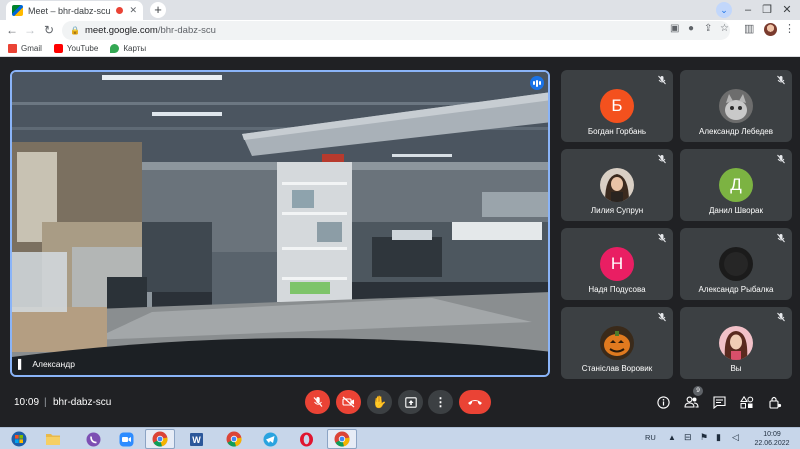 The width and height of the screenshot is (800, 449). I want to click on viber-icon, so click(93, 439).